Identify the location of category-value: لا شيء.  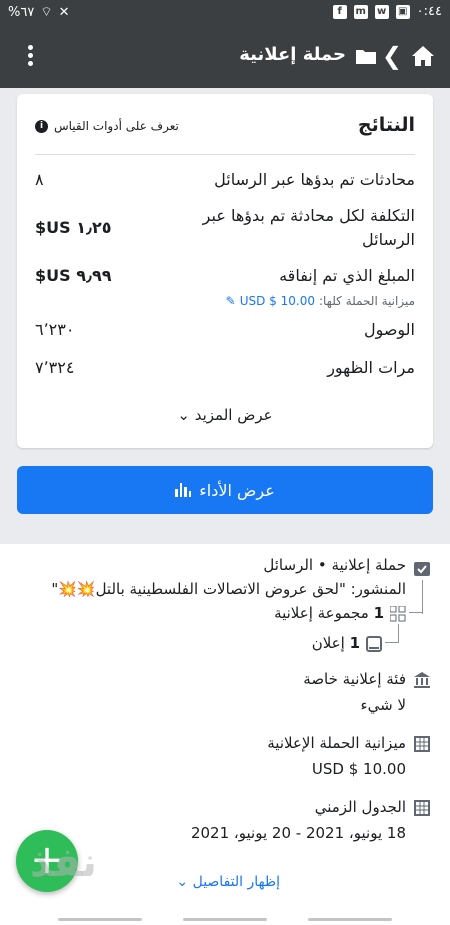
(383, 705).